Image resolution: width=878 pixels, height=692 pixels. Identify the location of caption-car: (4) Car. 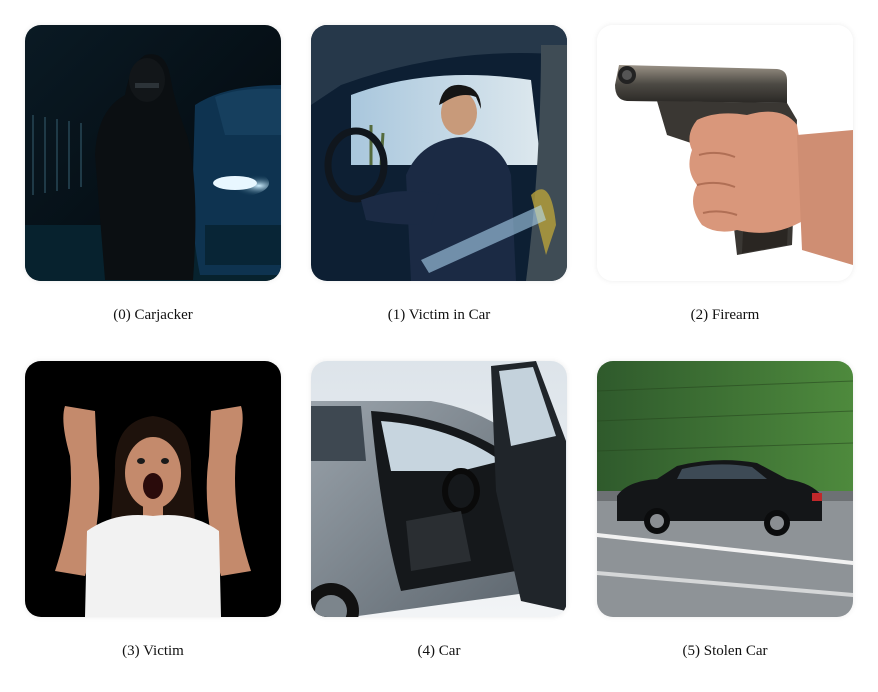
(439, 651).